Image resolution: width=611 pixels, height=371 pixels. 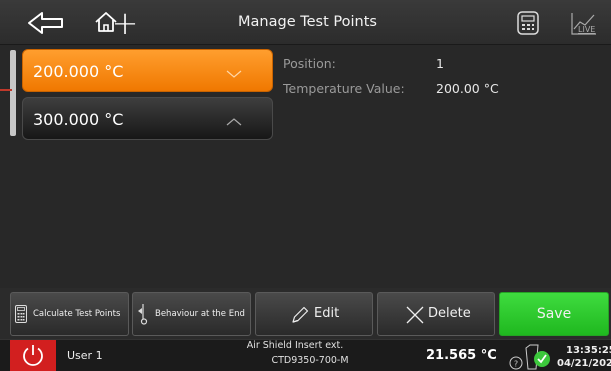 What do you see at coordinates (461, 355) in the screenshot?
I see `current-temperature: 21.565 °C` at bounding box center [461, 355].